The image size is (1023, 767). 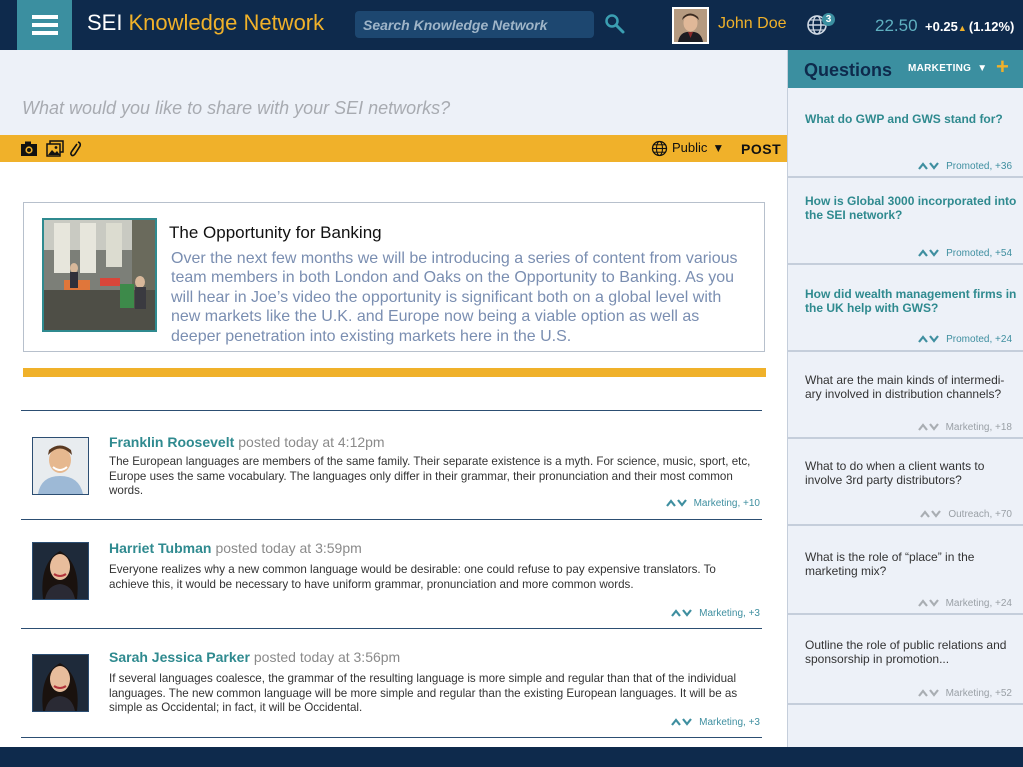 What do you see at coordinates (848, 70) in the screenshot?
I see `questions-title: Questions` at bounding box center [848, 70].